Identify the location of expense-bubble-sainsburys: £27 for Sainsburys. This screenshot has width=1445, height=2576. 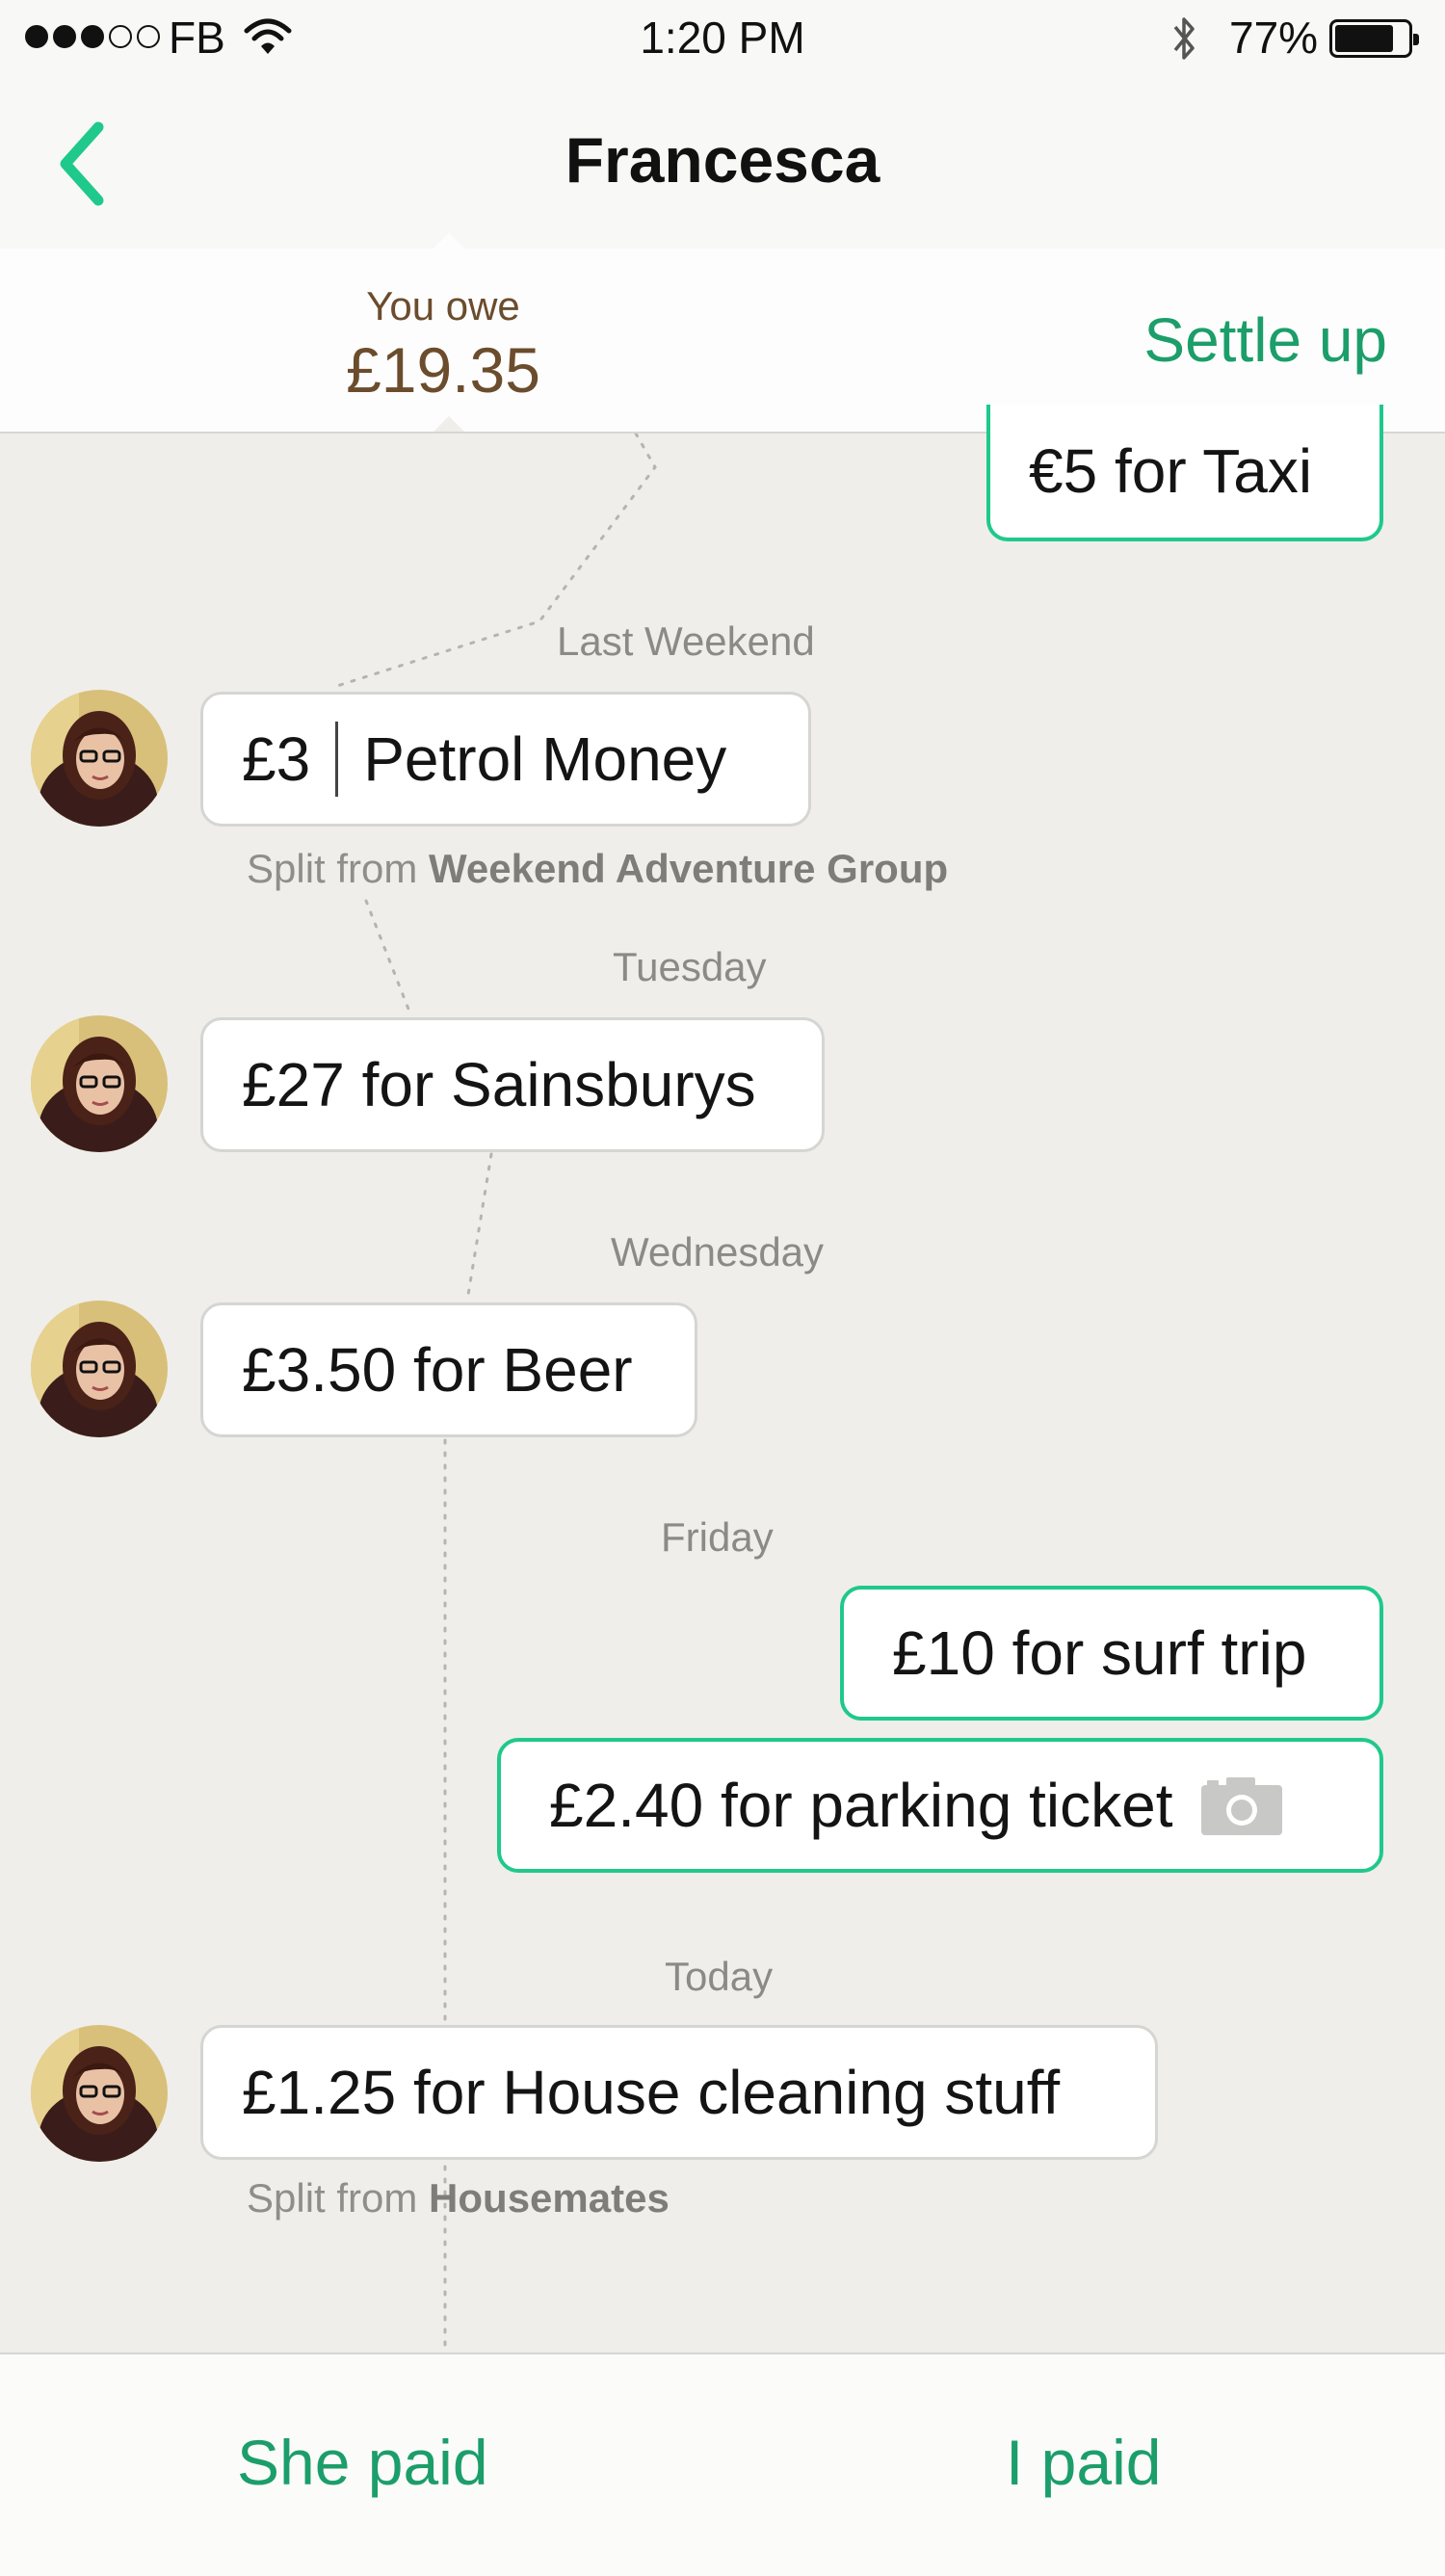
(512, 1084).